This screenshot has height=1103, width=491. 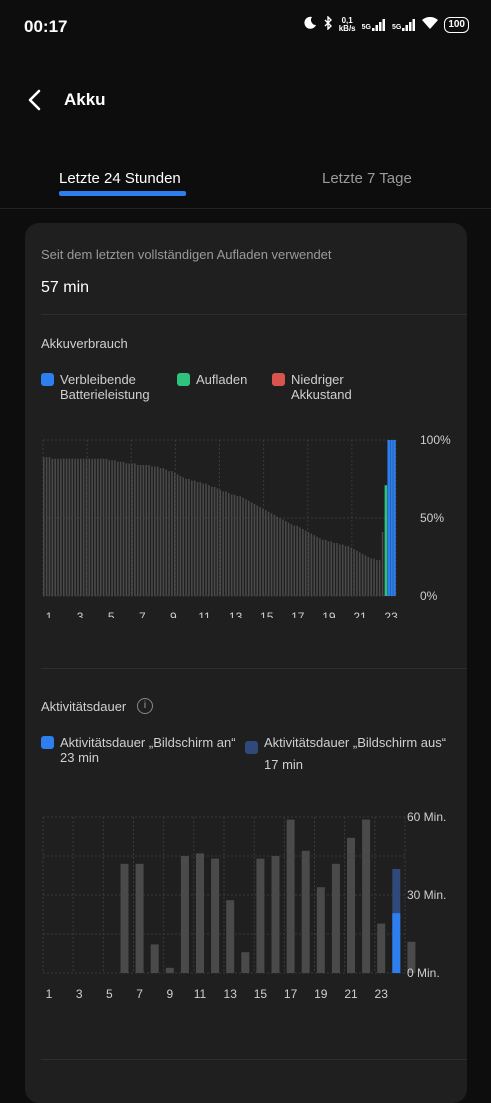 I want to click on activity-chart: 60 Min.30 Min.0 Min.1 3 5 7 9 11 13 15 17 19 21 23, so click(x=244, y=905).